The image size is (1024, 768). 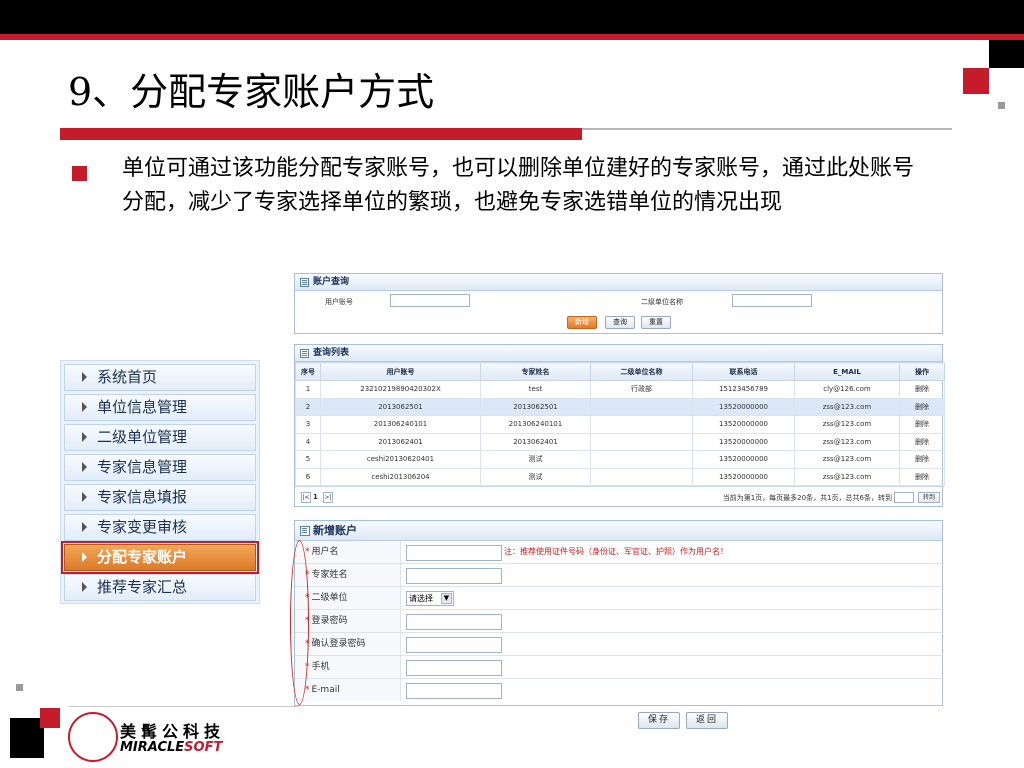 I want to click on document-icon, so click(x=304, y=353).